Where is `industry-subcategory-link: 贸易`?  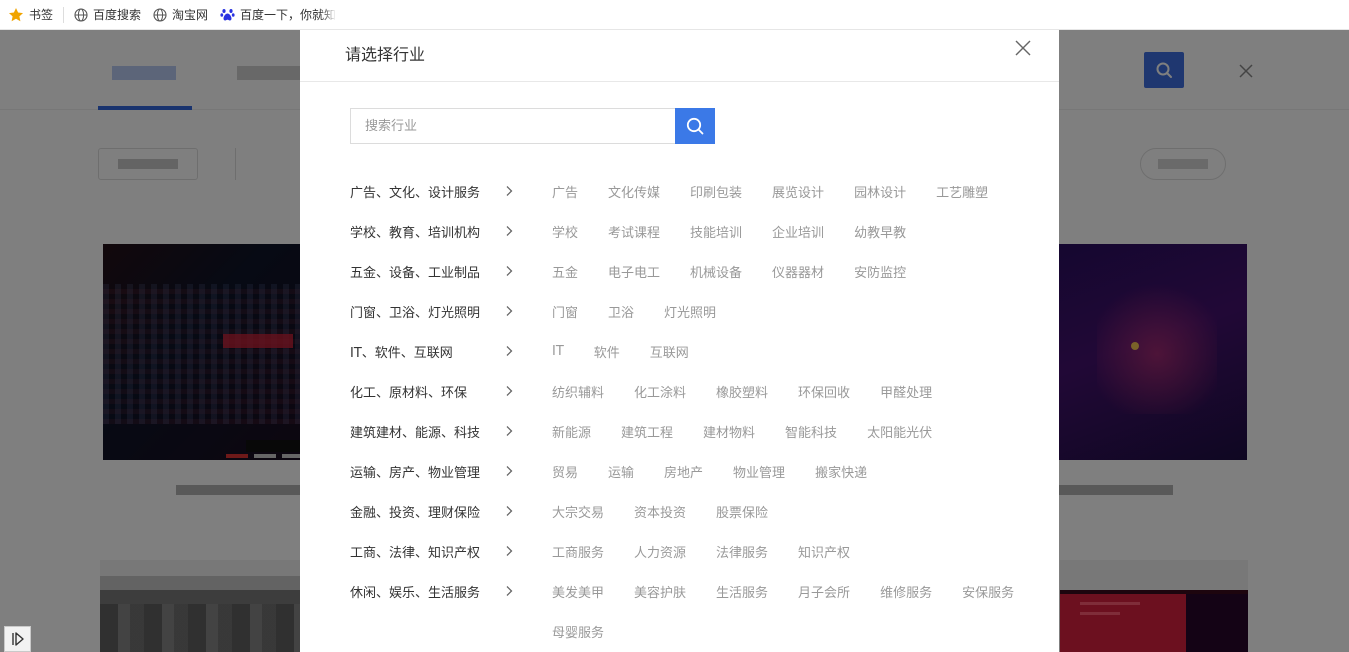
industry-subcategory-link: 贸易 is located at coordinates (565, 471).